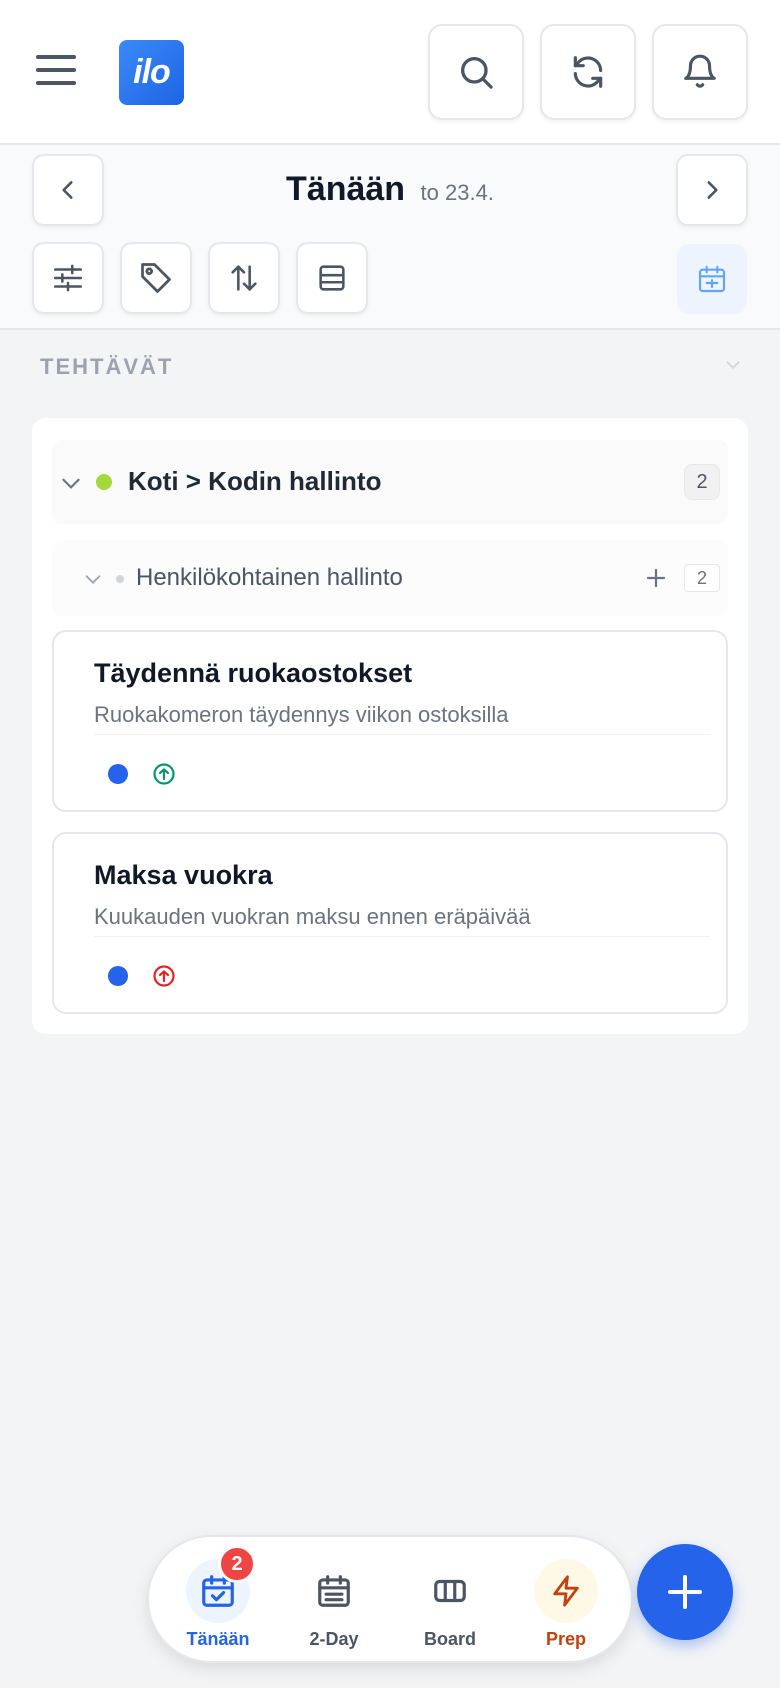 The image size is (780, 1688). I want to click on refresh-button, so click(588, 72).